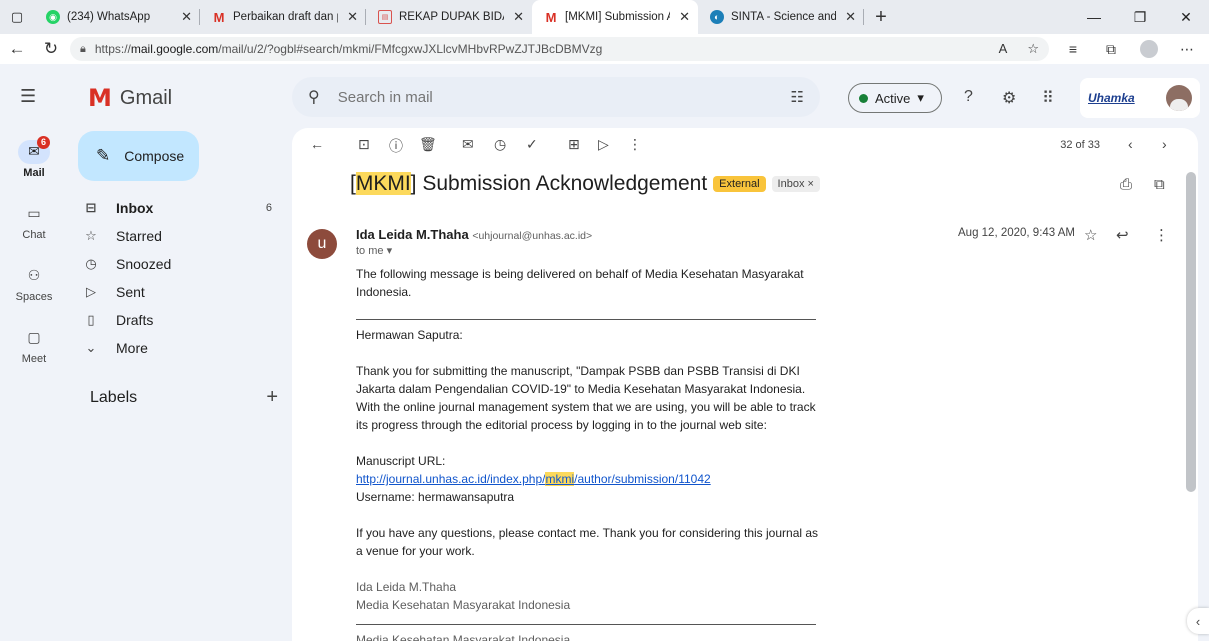 The height and width of the screenshot is (641, 1209). What do you see at coordinates (1187, 49) in the screenshot?
I see `more-menu-icon: ⋯` at bounding box center [1187, 49].